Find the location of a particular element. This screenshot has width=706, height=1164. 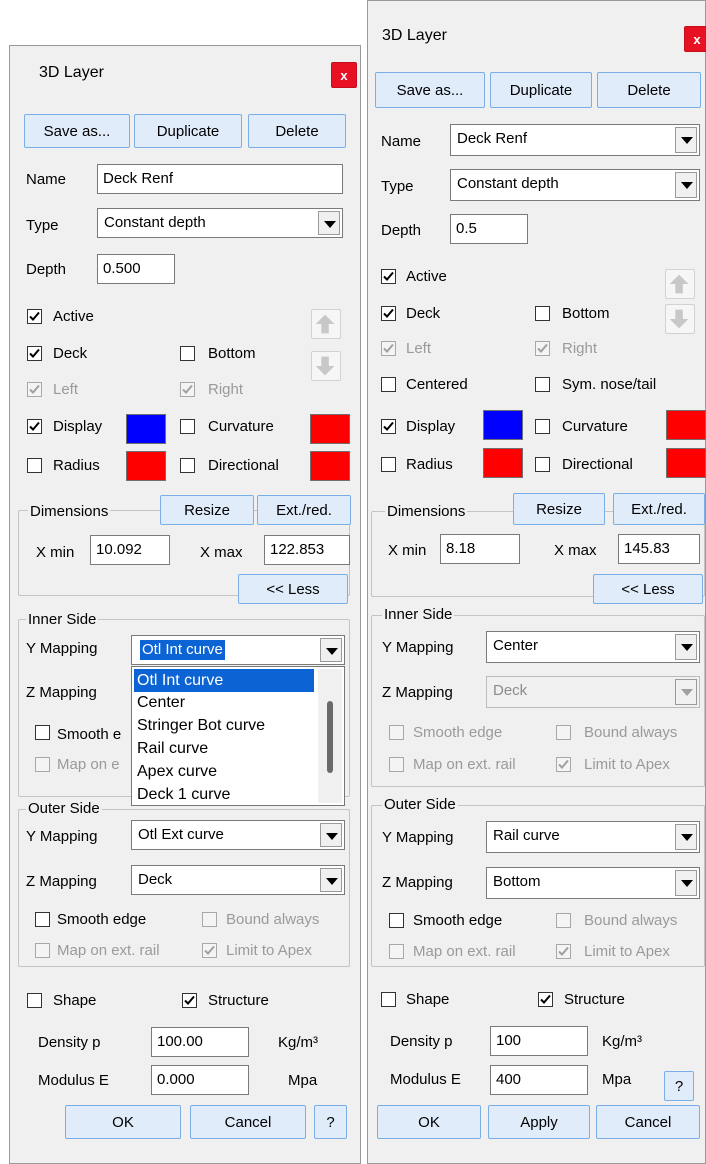

sym-nose-tail-checkbox is located at coordinates (542, 384).